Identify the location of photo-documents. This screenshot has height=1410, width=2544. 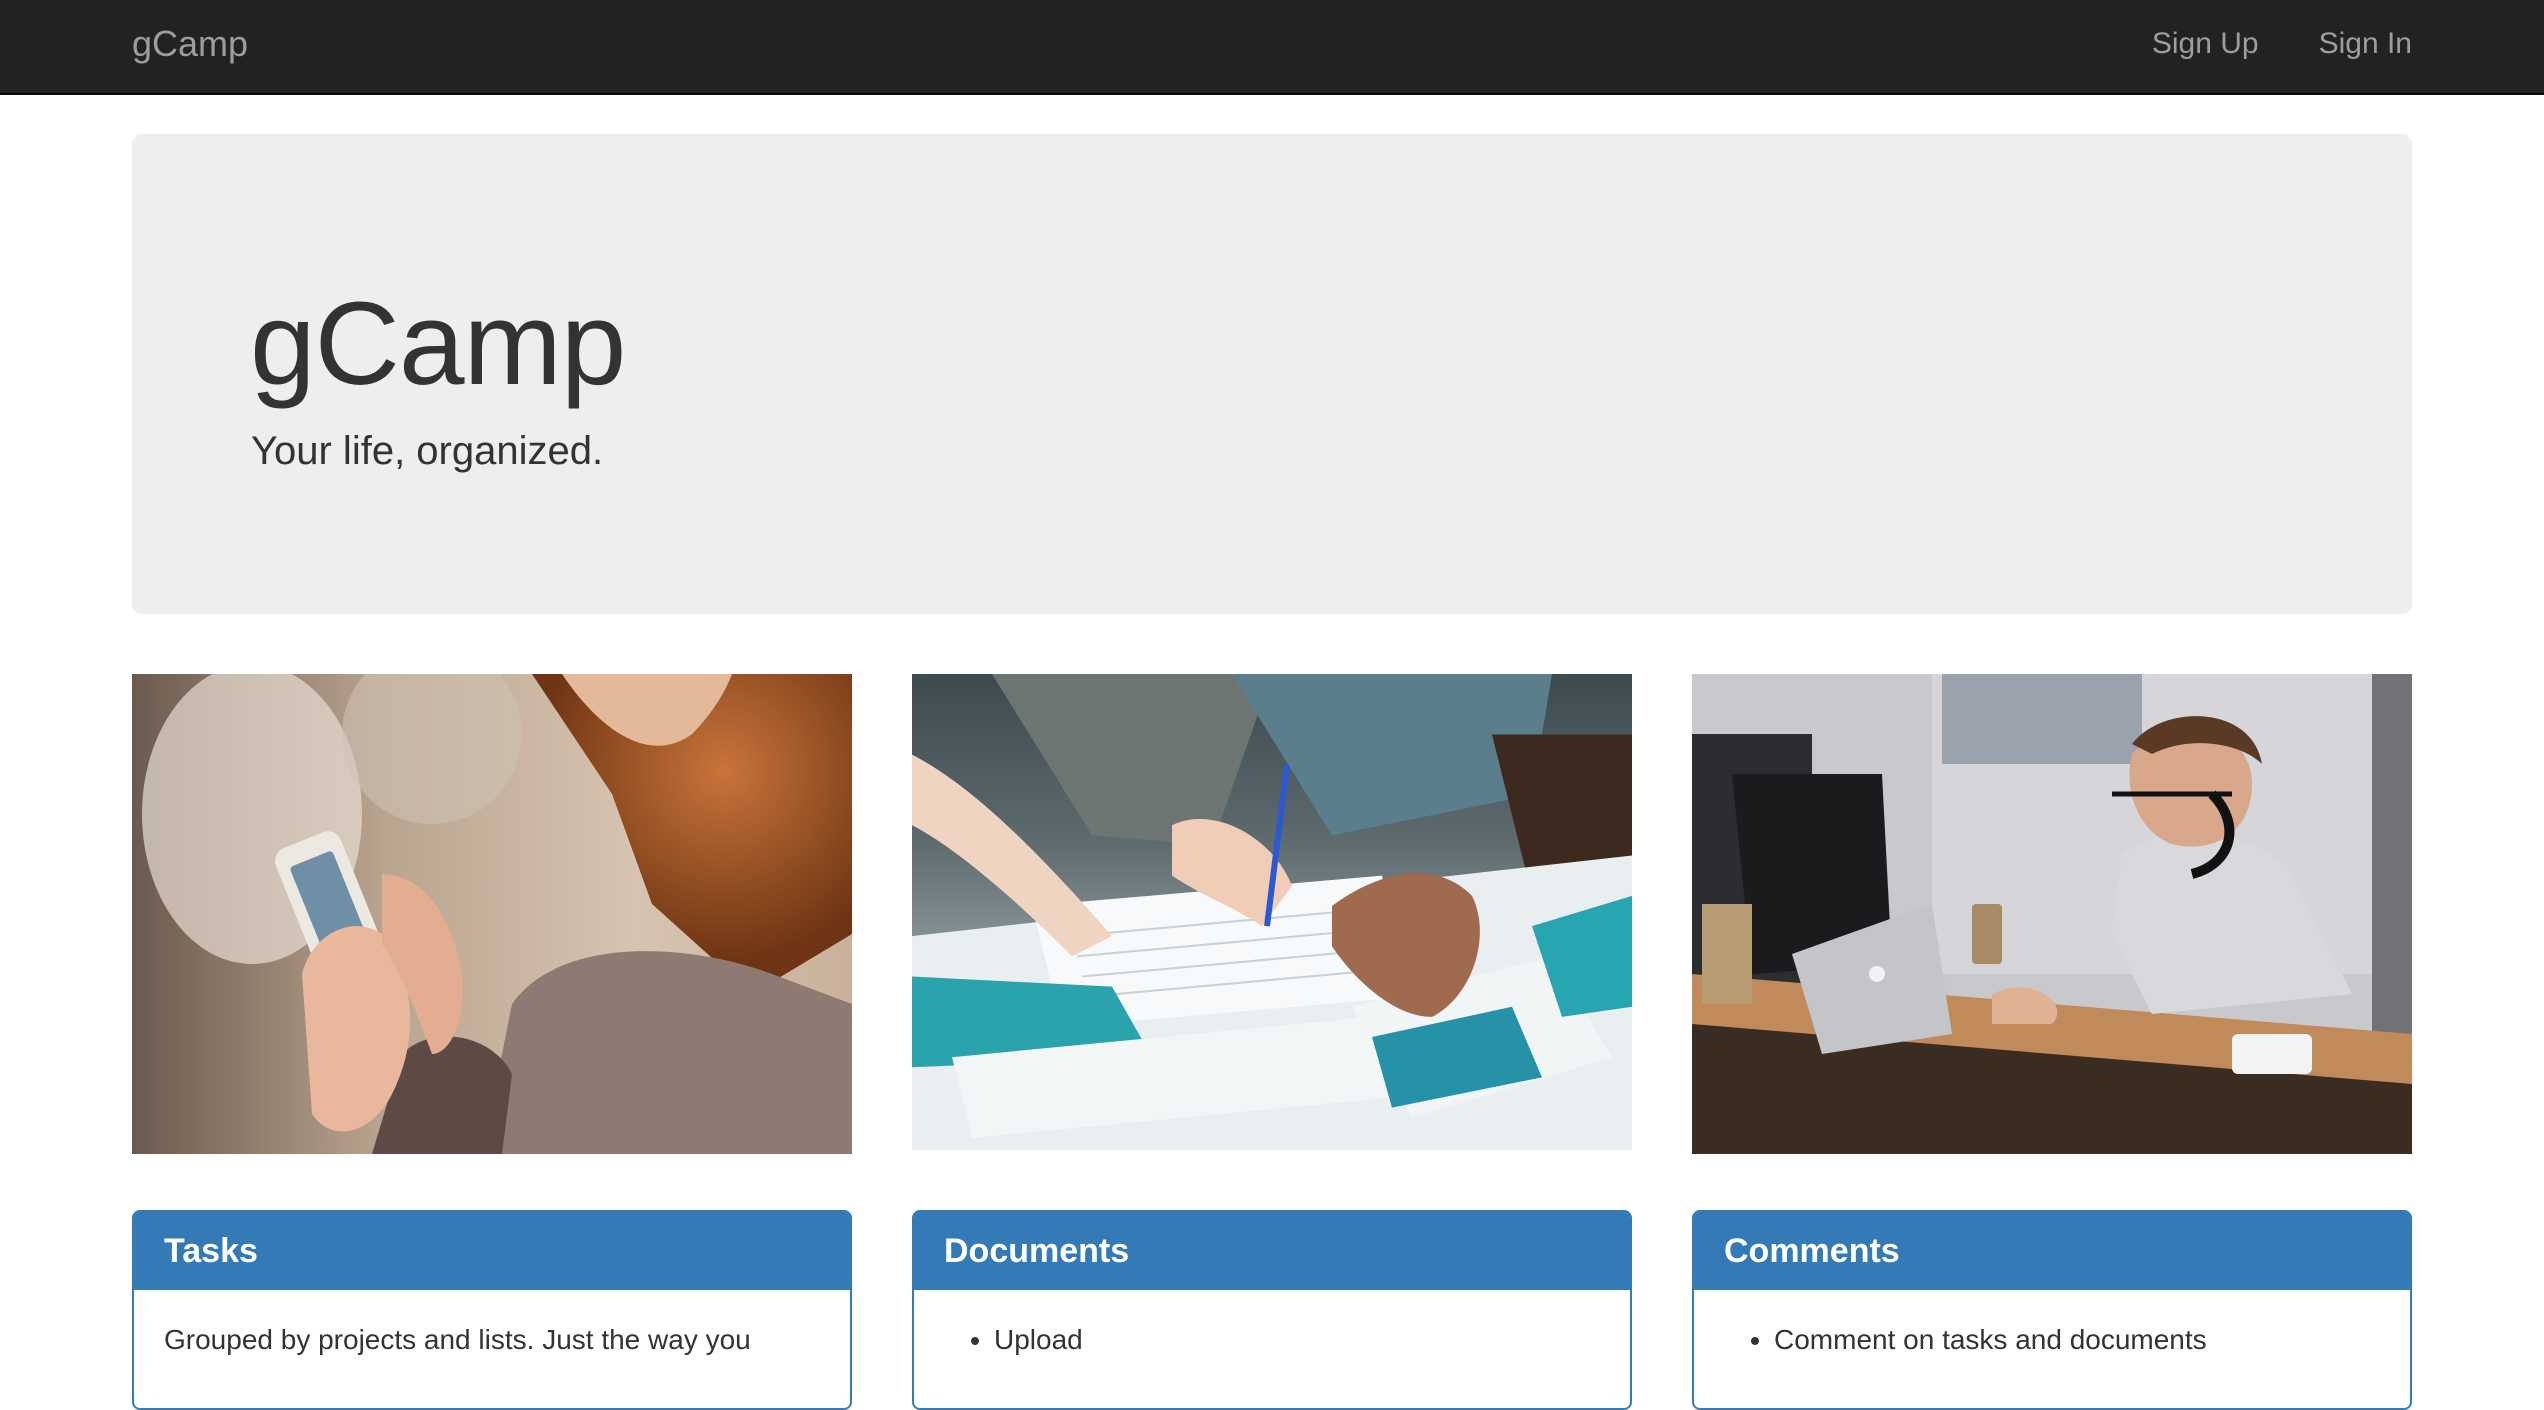
(1272, 912).